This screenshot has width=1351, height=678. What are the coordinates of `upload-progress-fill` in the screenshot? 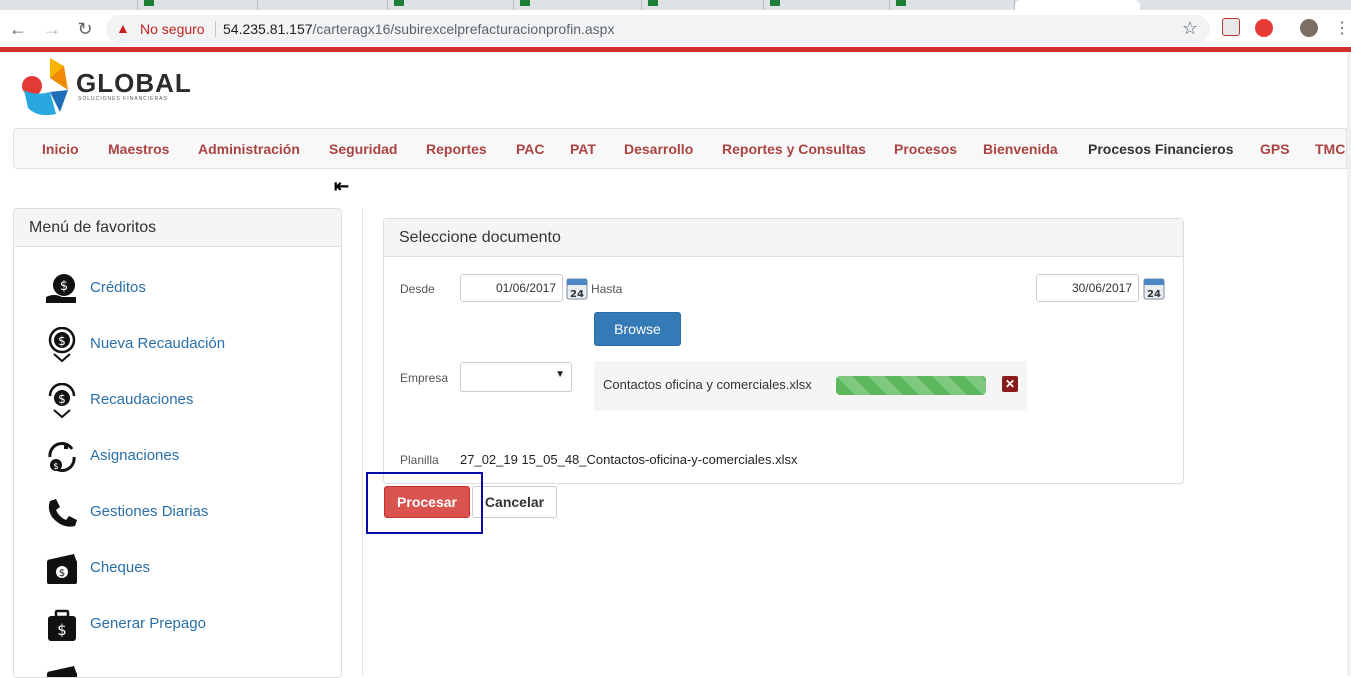 It's located at (911, 385).